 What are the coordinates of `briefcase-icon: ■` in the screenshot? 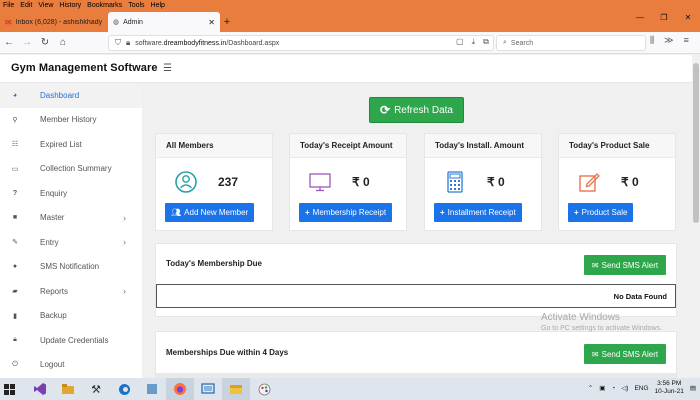 It's located at (15, 218).